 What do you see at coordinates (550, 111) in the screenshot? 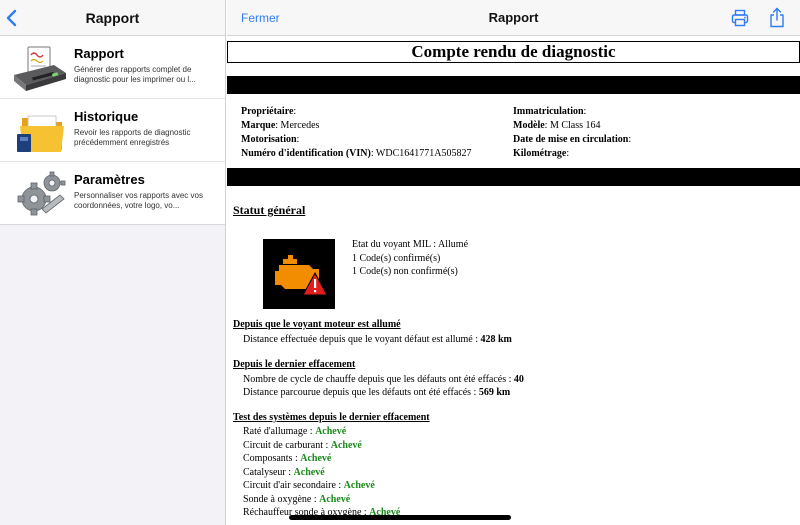
I see `plate-row: Immatriculation:` at bounding box center [550, 111].